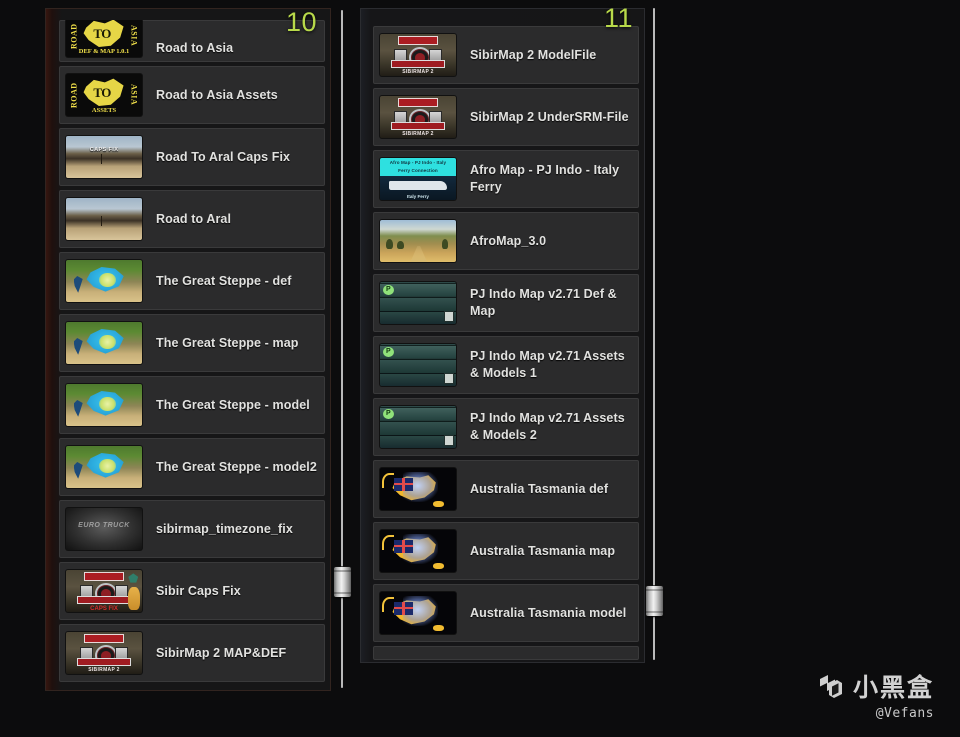 This screenshot has width=960, height=737. I want to click on mod-list-item: CAPS FIX Sibir Caps Fix, so click(192, 591).